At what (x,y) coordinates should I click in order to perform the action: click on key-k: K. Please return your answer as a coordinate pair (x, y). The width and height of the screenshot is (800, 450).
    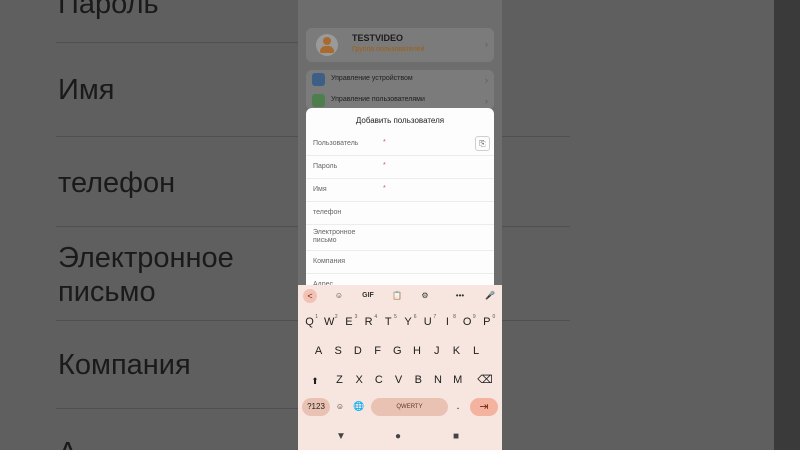
    Looking at the image, I should click on (456, 351).